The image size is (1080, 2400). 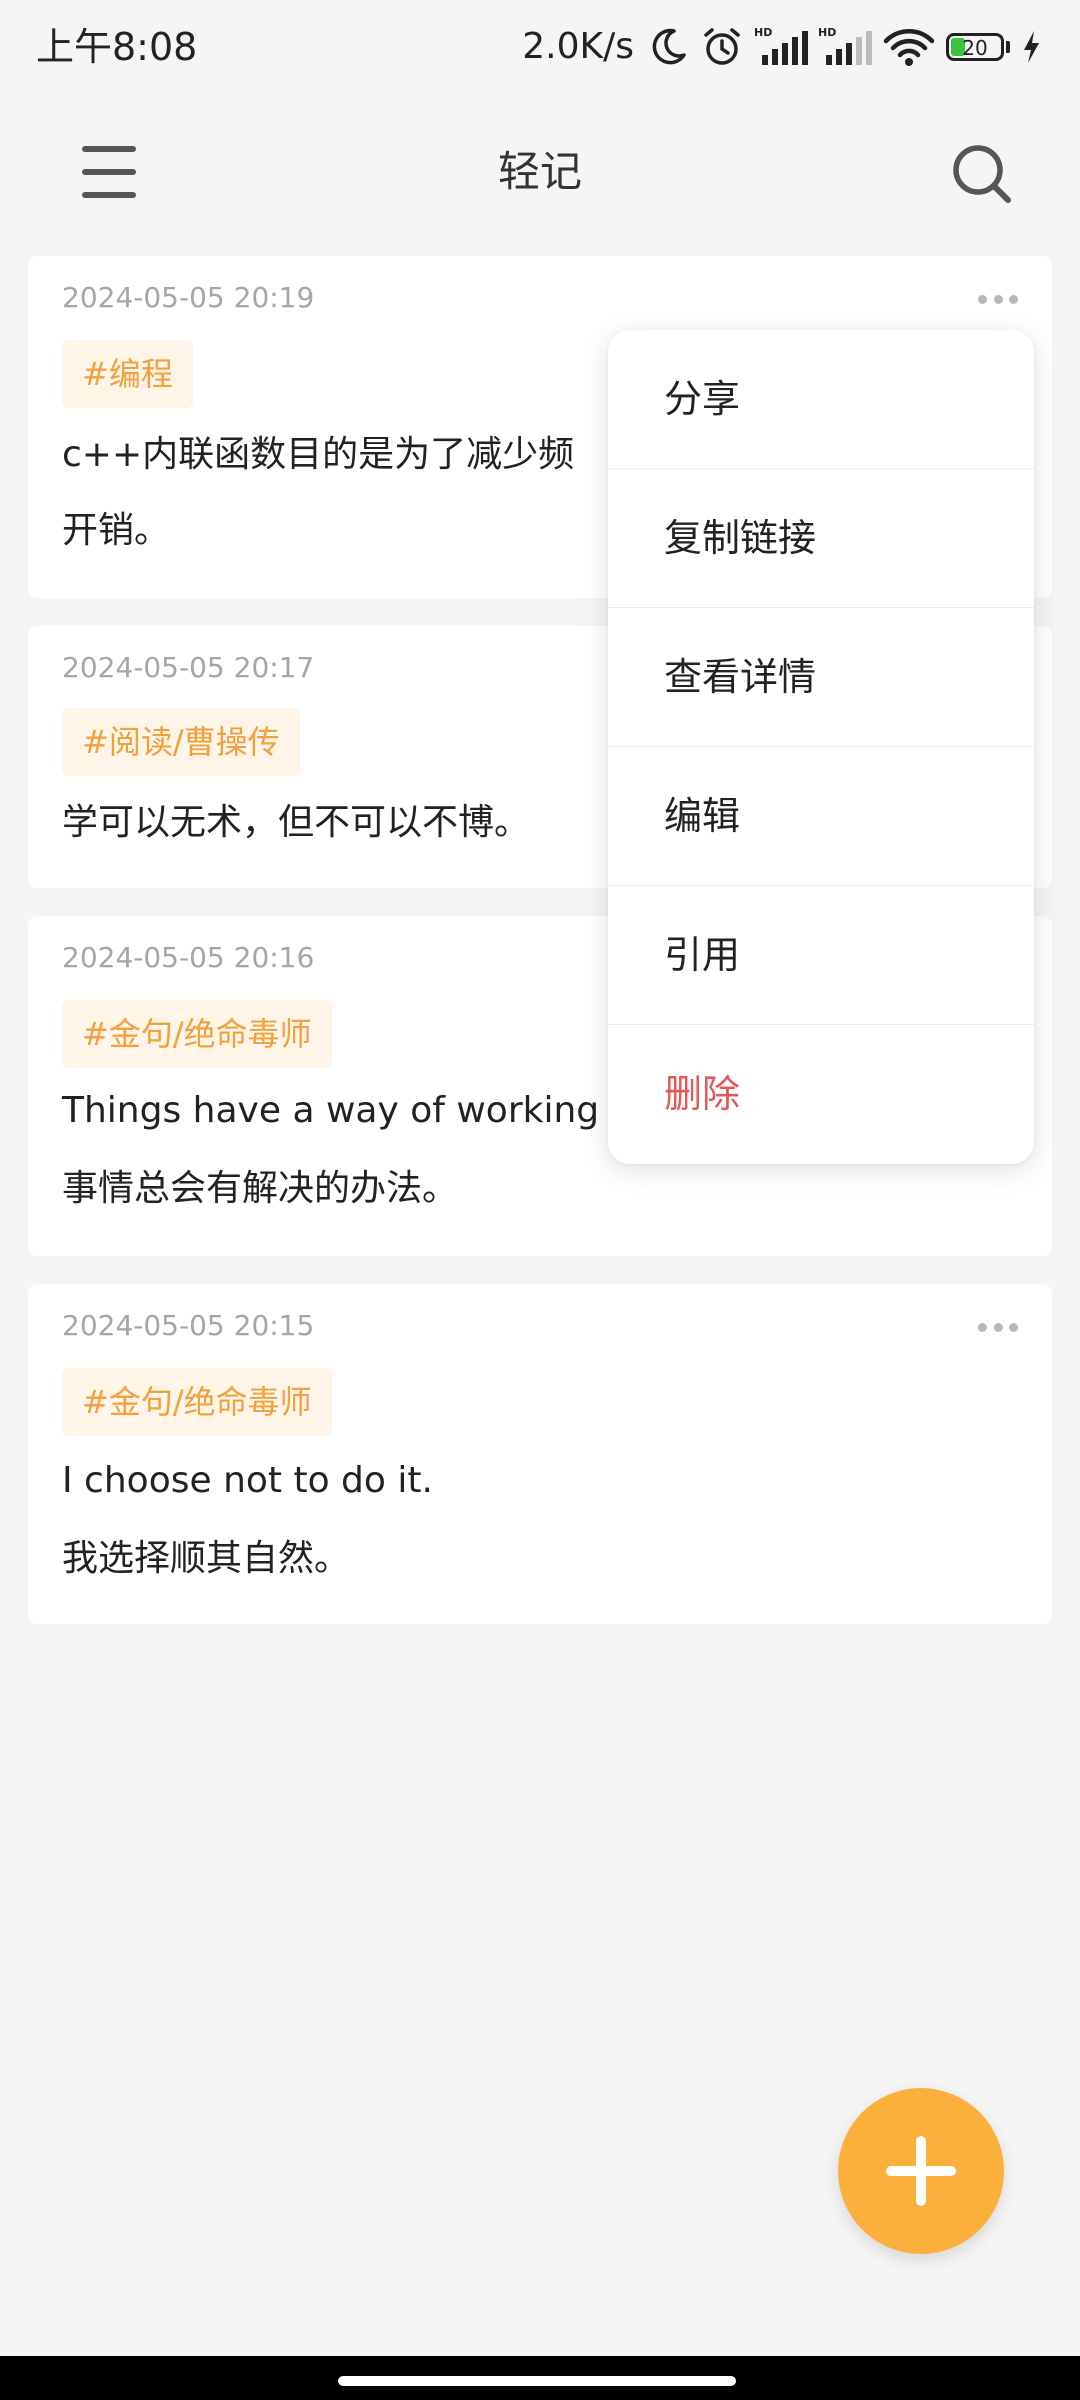 I want to click on menu-item-label: 删除, so click(x=702, y=1094).